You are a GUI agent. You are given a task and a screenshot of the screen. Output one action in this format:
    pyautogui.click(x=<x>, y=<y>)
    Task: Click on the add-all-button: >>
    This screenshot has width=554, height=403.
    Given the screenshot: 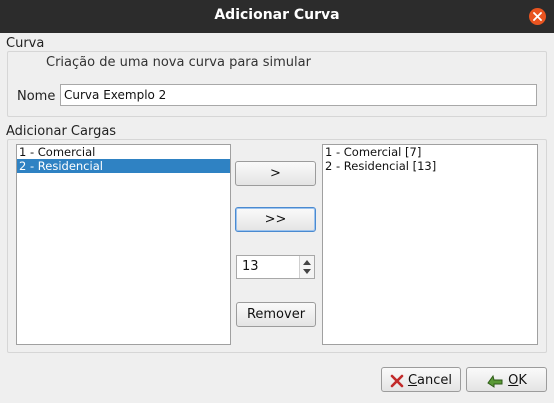 What is the action you would take?
    pyautogui.click(x=275, y=219)
    